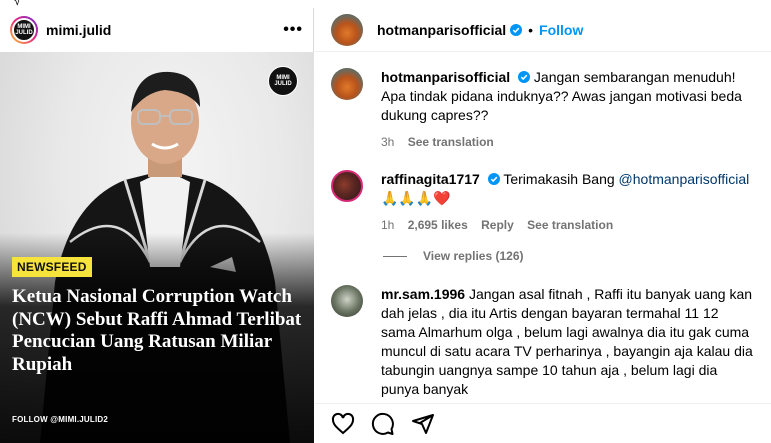 The width and height of the screenshot is (771, 443). Describe the element at coordinates (569, 256) in the screenshot. I see `view-replies-button: View replies (126)` at that location.